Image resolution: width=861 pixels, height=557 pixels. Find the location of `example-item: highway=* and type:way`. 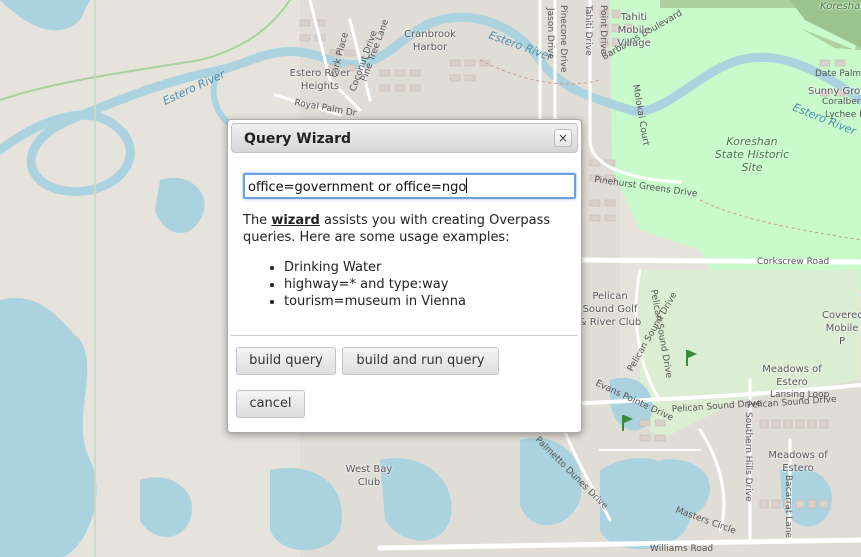

example-item: highway=* and type:way is located at coordinates (375, 284).